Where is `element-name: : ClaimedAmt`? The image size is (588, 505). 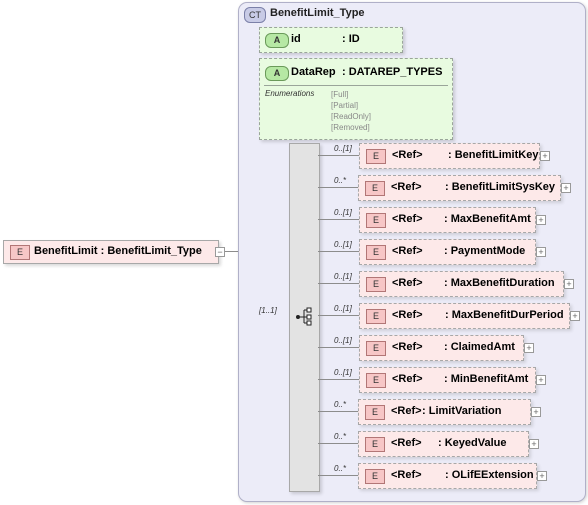 element-name: : ClaimedAmt is located at coordinates (479, 347).